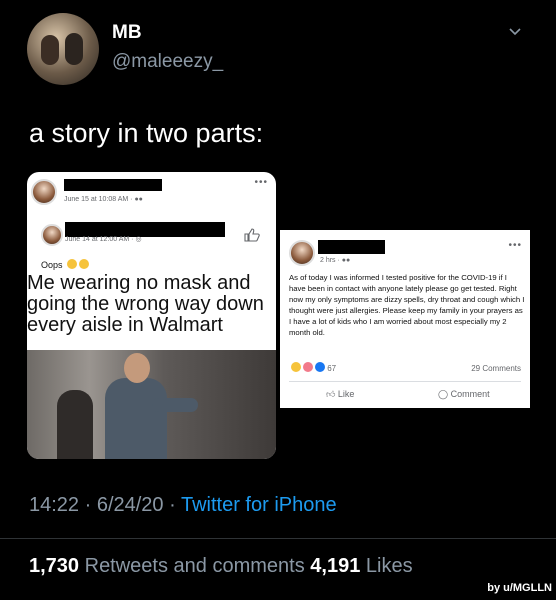 This screenshot has height=600, width=556. Describe the element at coordinates (496, 368) in the screenshot. I see `comments-count: 29 Comments` at that location.